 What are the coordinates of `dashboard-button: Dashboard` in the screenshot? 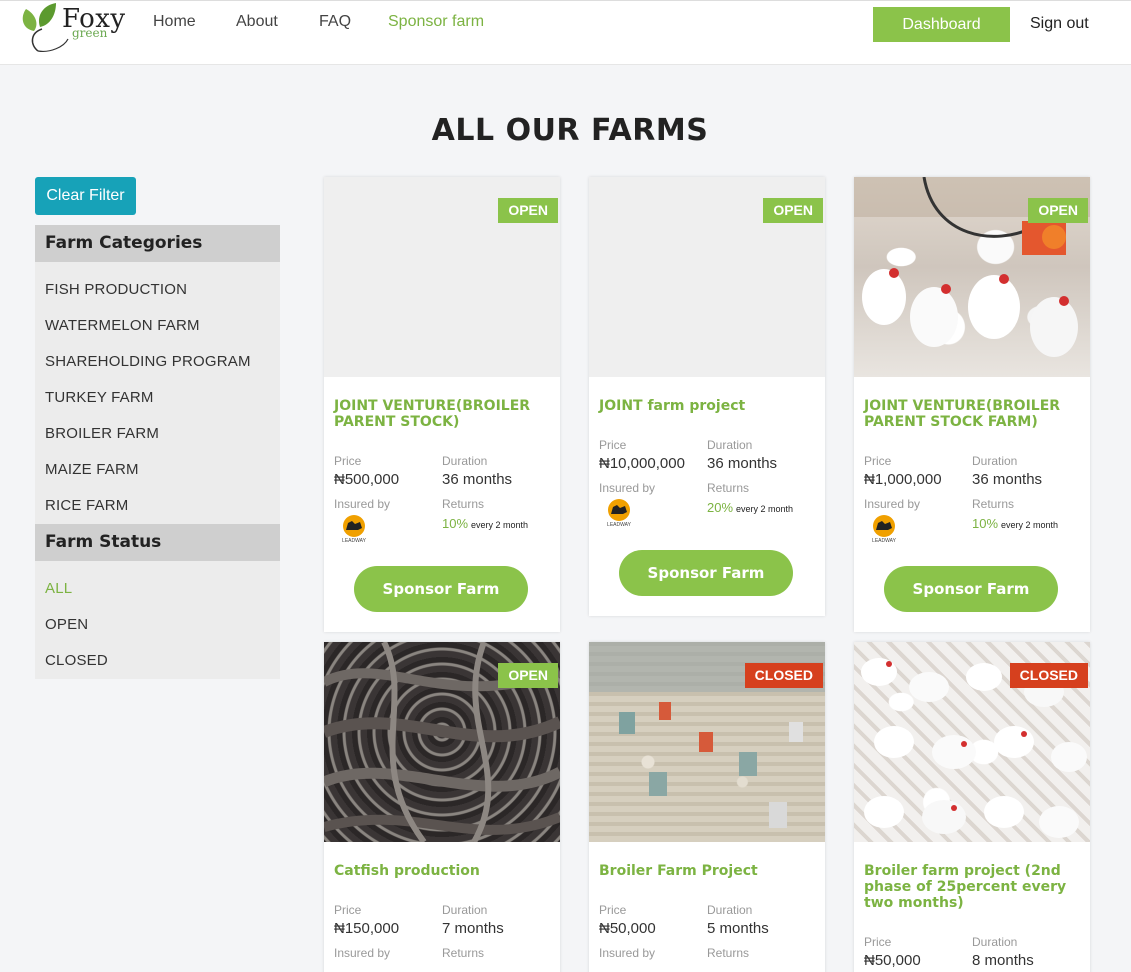 It's located at (941, 24).